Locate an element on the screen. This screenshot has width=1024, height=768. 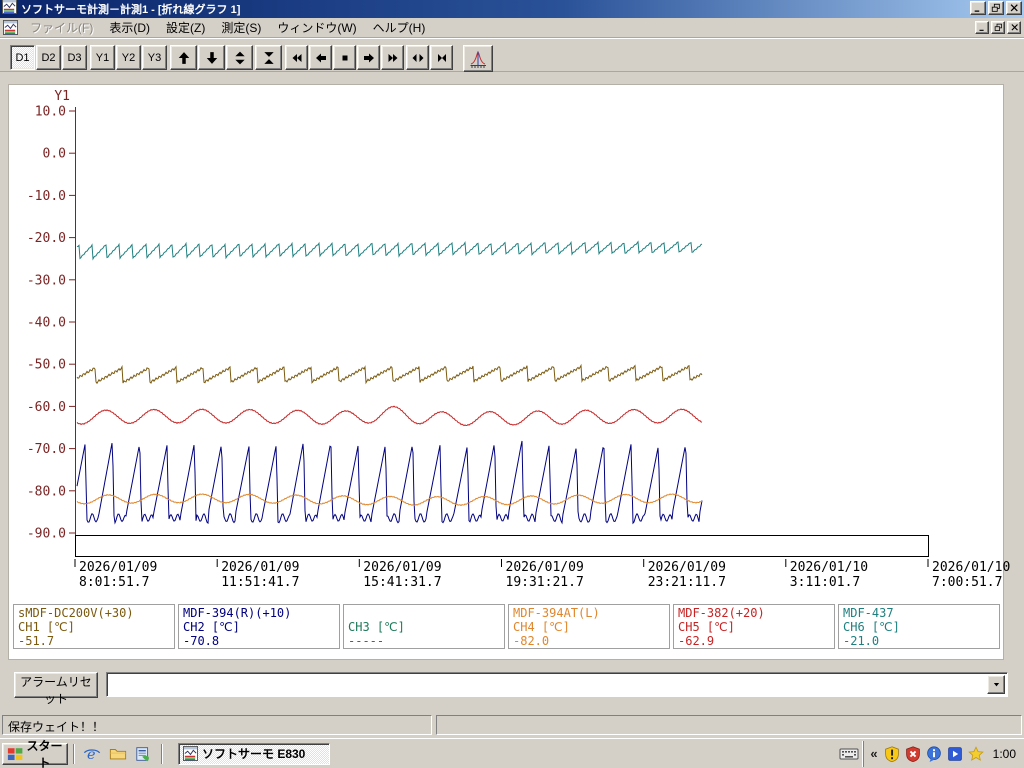
legend-channel-label: CH6 [℃] is located at coordinates (871, 627).